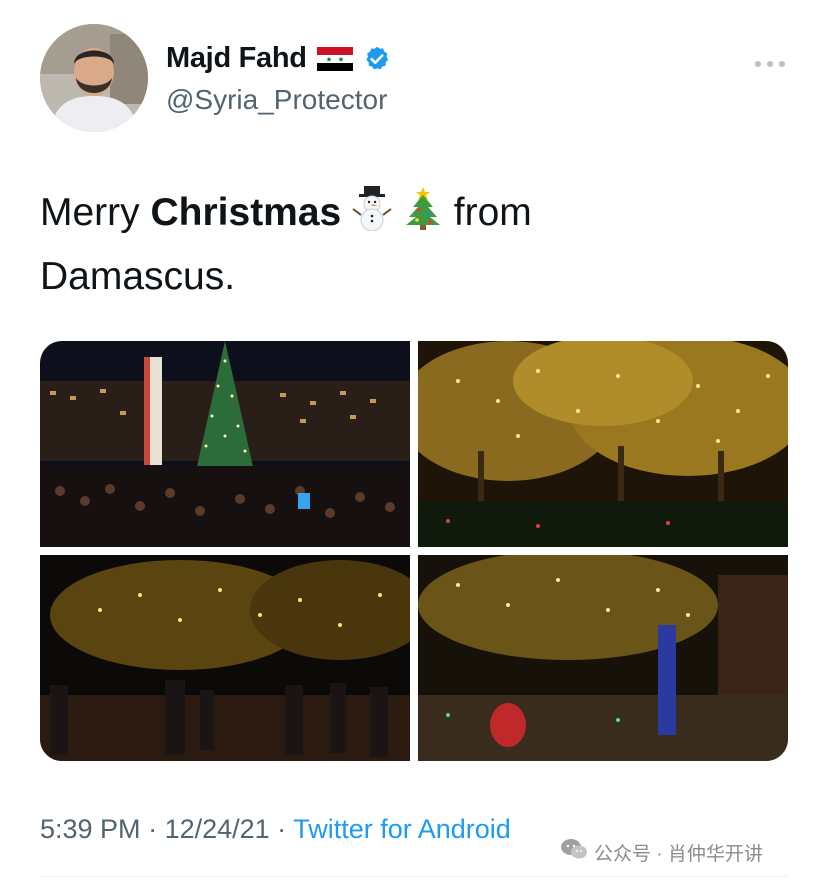 Image resolution: width=828 pixels, height=885 pixels. I want to click on syria-flag-icon, so click(334, 58).